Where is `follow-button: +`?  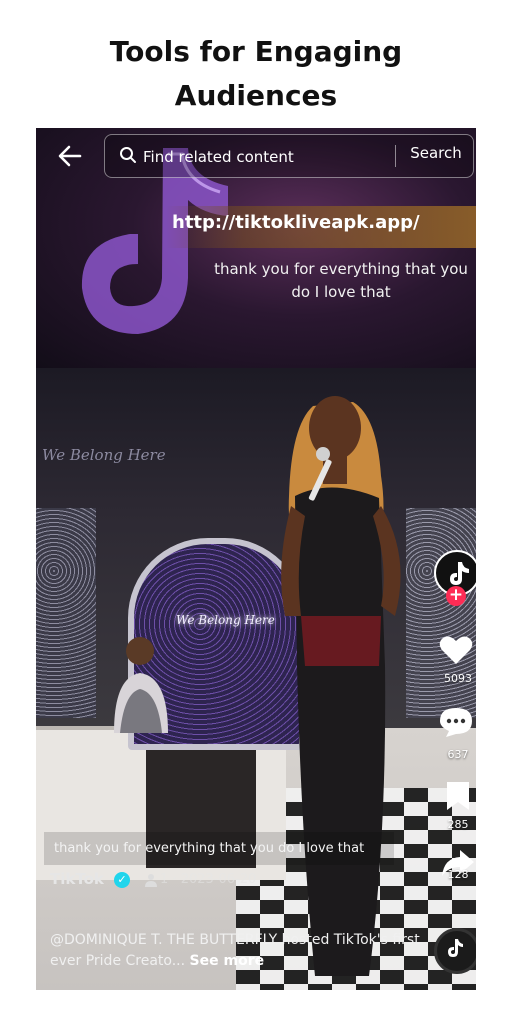 follow-button: + is located at coordinates (456, 596).